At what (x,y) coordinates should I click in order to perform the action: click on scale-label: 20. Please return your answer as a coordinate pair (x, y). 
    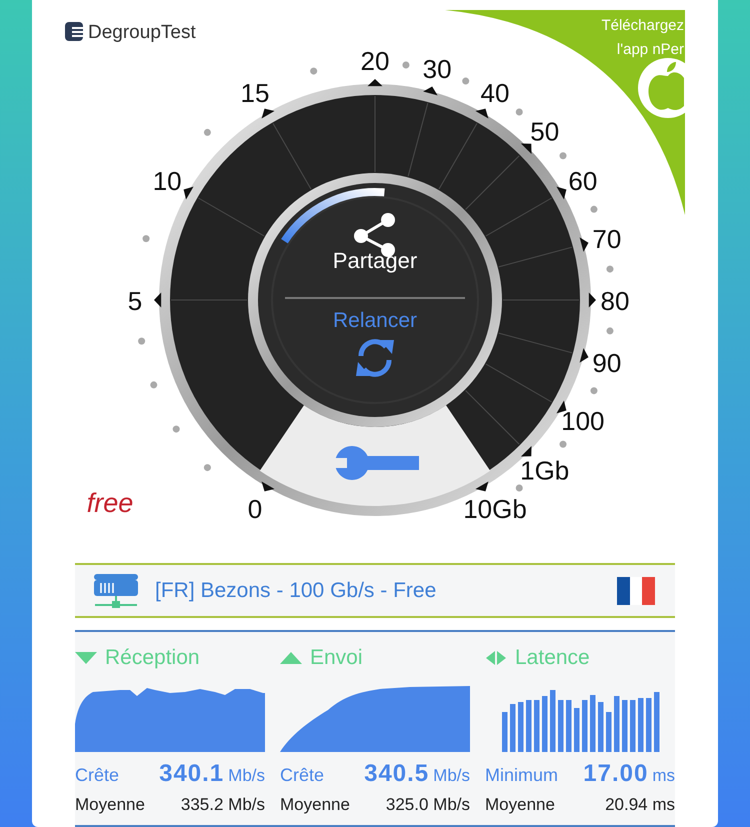
    Looking at the image, I should click on (375, 61).